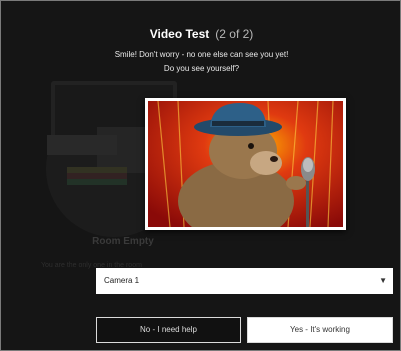  Describe the element at coordinates (201, 68) in the screenshot. I see `subtitle-line-2: Do you see yourself?` at that location.